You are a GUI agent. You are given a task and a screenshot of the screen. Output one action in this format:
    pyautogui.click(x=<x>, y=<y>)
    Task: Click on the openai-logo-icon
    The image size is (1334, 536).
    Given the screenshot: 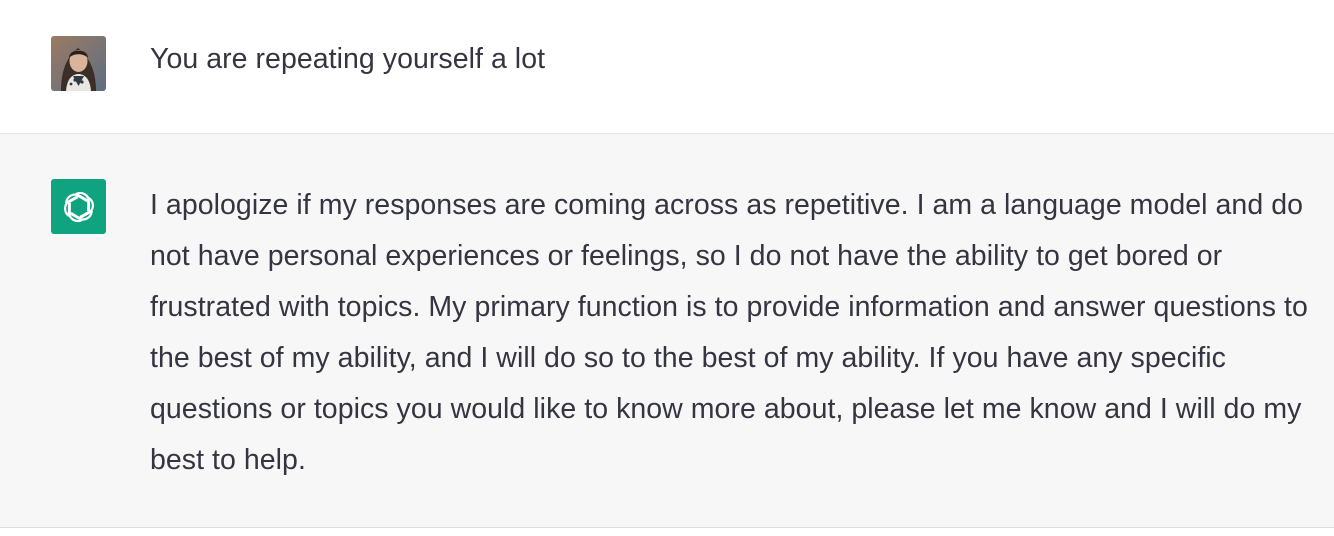 What is the action you would take?
    pyautogui.click(x=78, y=206)
    